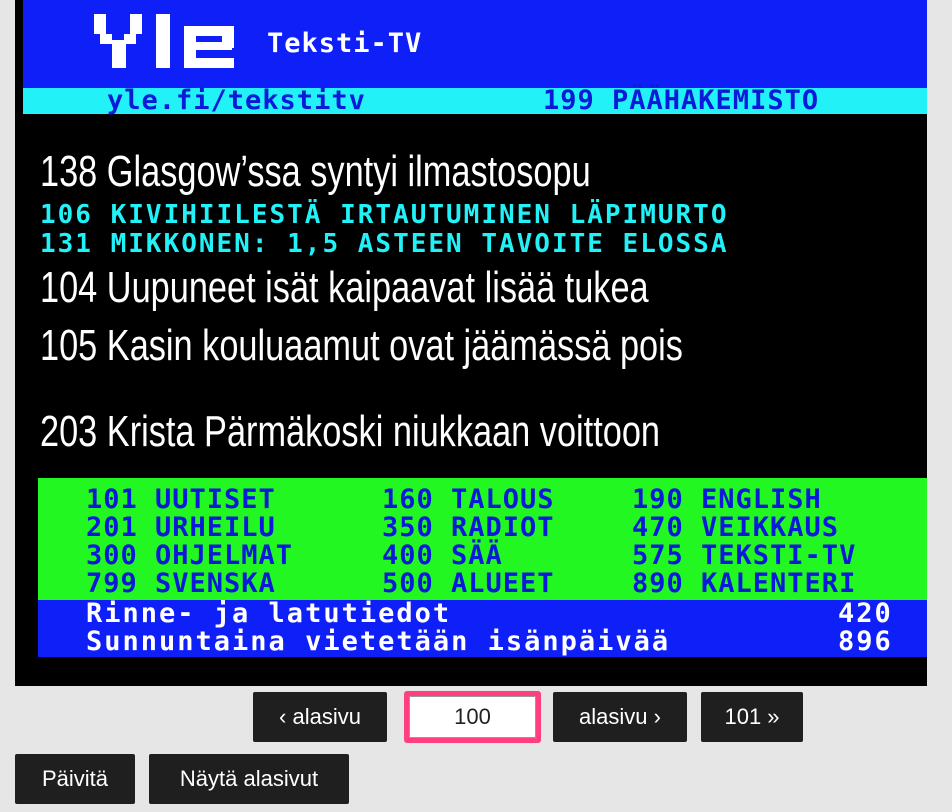 This screenshot has height=812, width=952. I want to click on next-page-button: 101 », so click(752, 717).